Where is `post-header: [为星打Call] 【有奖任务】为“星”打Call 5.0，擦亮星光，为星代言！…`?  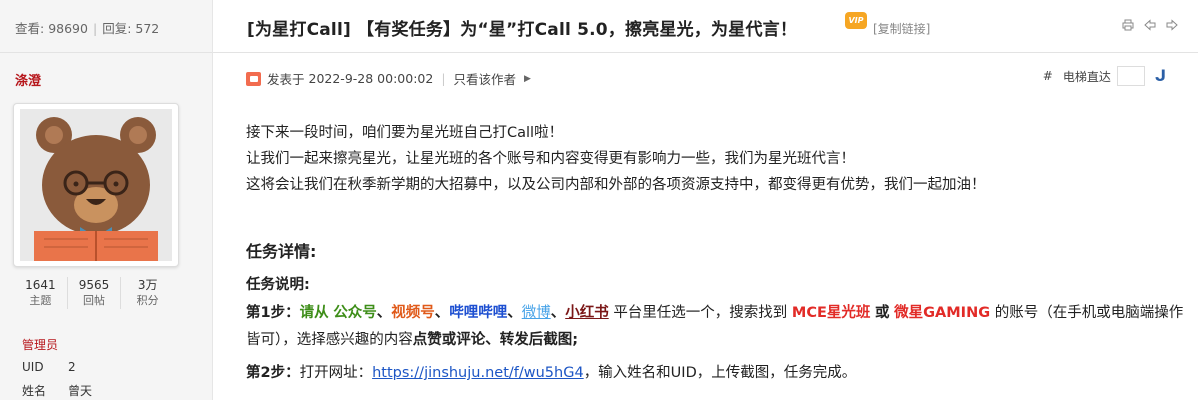 post-header: [为星打Call] 【有奖任务】为“星”打Call 5.0，擦亮星光，为星代言！… is located at coordinates (705, 26).